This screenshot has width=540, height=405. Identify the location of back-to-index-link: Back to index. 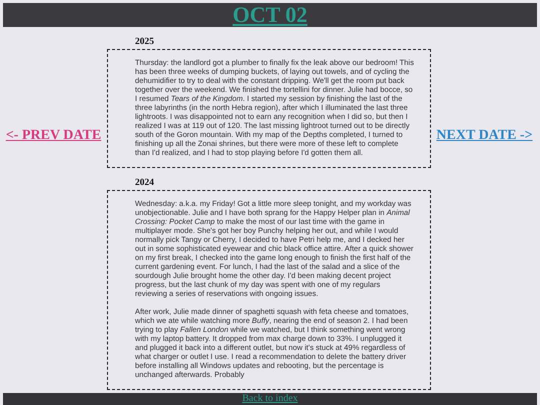
(270, 399).